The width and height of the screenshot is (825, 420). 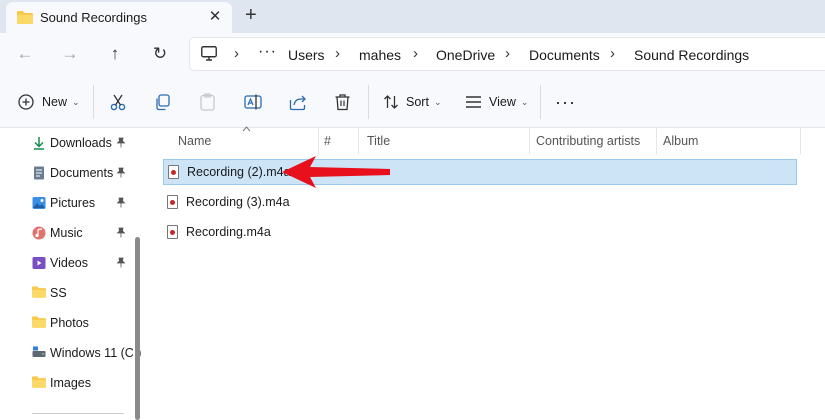 What do you see at coordinates (70, 383) in the screenshot?
I see `sidebar-item-label: Images` at bounding box center [70, 383].